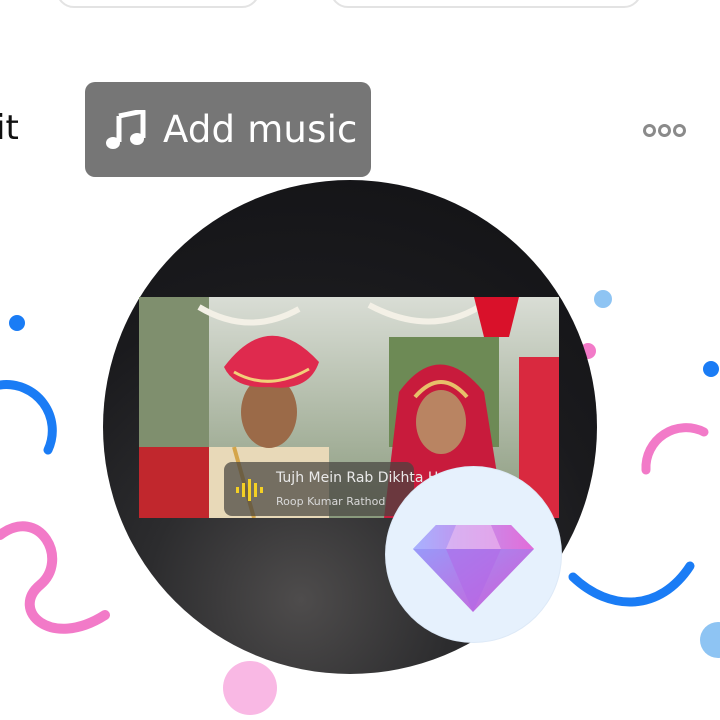 The height and width of the screenshot is (720, 720). Describe the element at coordinates (9, 128) in the screenshot. I see `edit-label: it` at that location.